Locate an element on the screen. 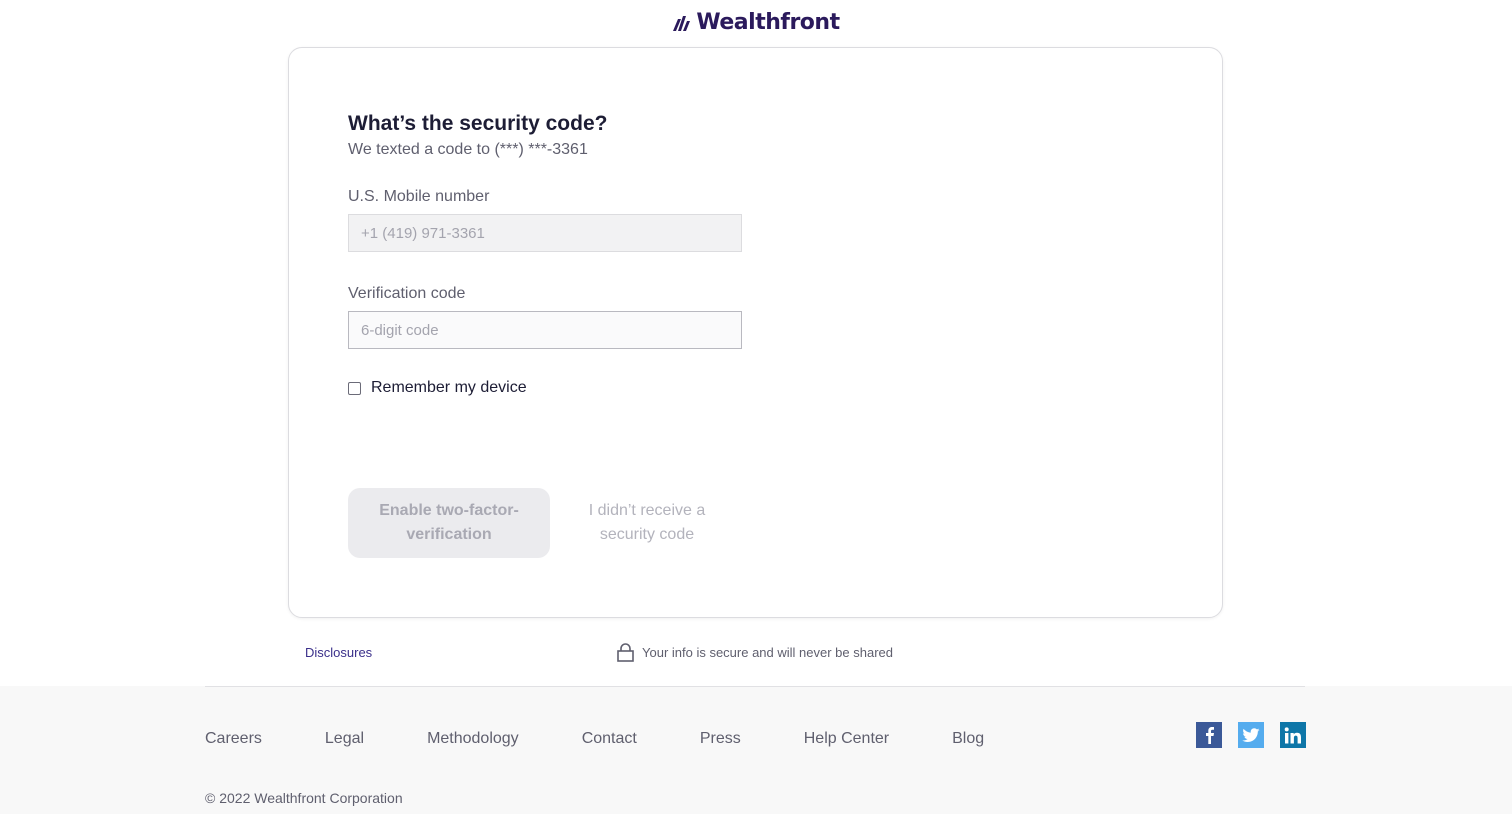 The height and width of the screenshot is (814, 1512). footer-link-careers: Careers is located at coordinates (233, 739).